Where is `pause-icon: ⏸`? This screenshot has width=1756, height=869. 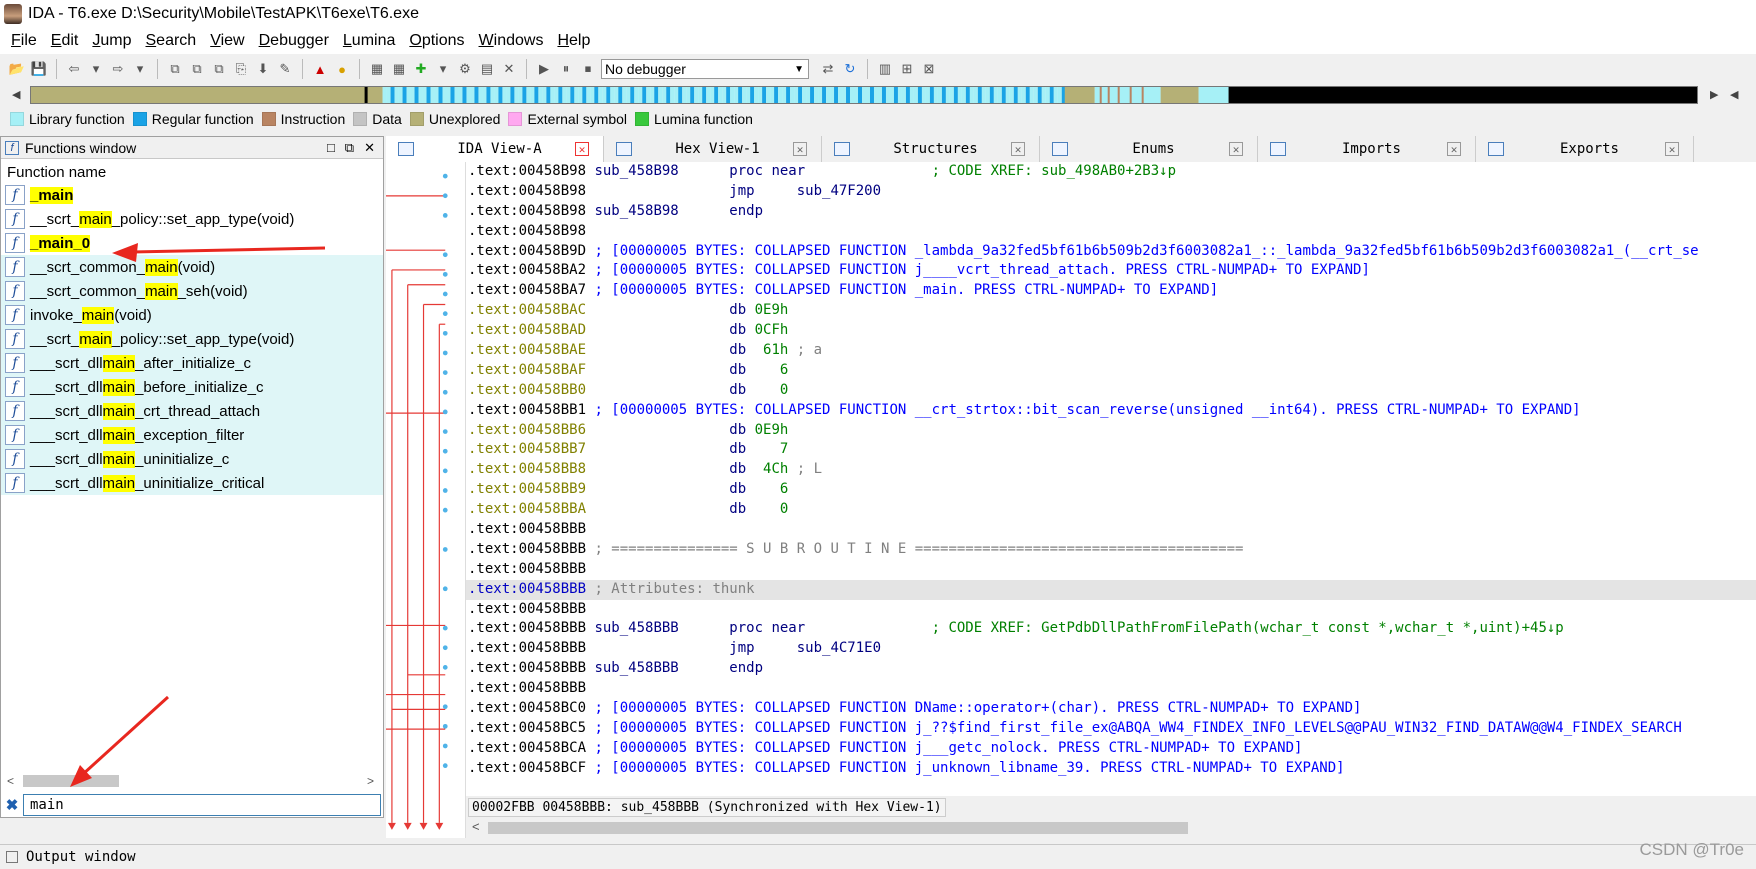 pause-icon: ⏸ is located at coordinates (566, 69).